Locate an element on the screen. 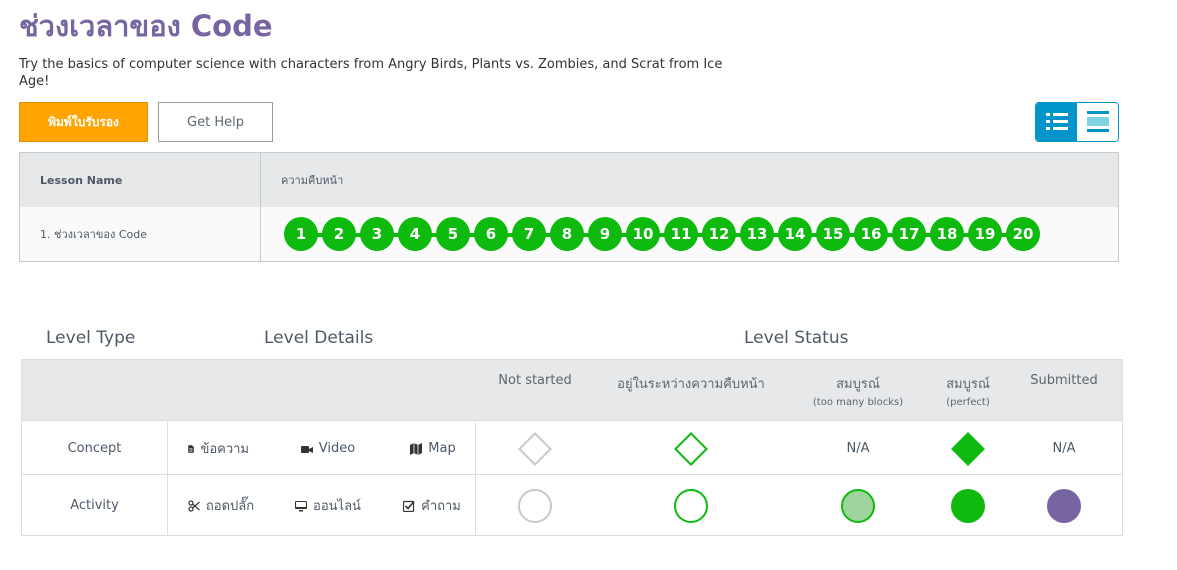 This screenshot has width=1177, height=570. activity-label: Activity is located at coordinates (94, 505).